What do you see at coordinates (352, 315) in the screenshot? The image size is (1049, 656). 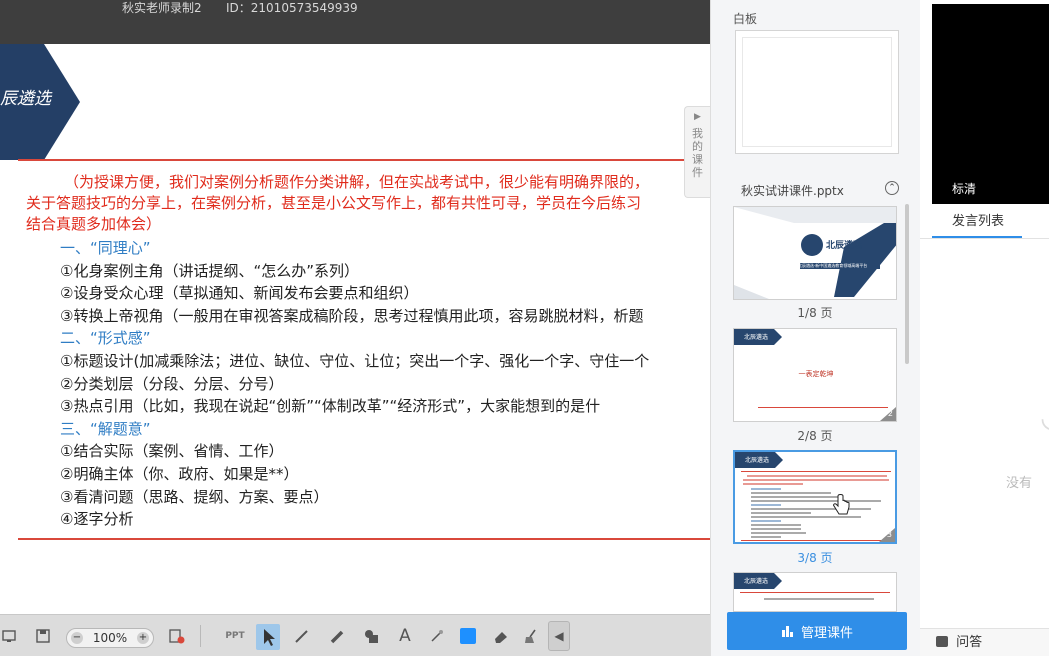 I see `outline-line: ③转换上帝视角（一般用在审视答案成稿阶段，思考过程慎用此项，容易跳脱材料，析题` at bounding box center [352, 315].